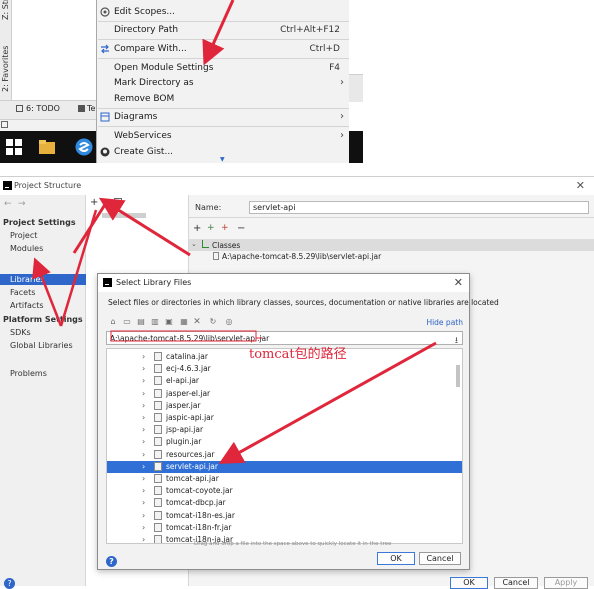 The height and width of the screenshot is (589, 594). What do you see at coordinates (284, 369) in the screenshot?
I see `file-tree-row: › ecj-4.6.3.jar` at bounding box center [284, 369].